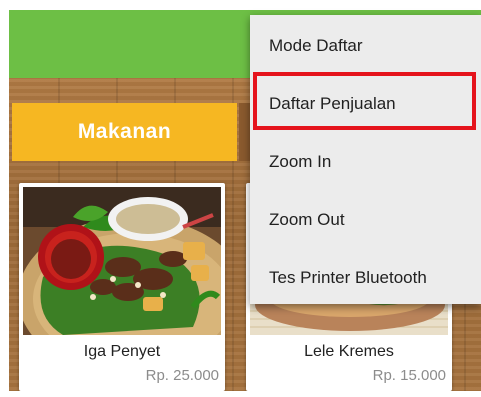 Image resolution: width=481 pixels, height=397 pixels. What do you see at coordinates (348, 277) in the screenshot?
I see `menu-item-label: Tes Printer Bluetooth` at bounding box center [348, 277].